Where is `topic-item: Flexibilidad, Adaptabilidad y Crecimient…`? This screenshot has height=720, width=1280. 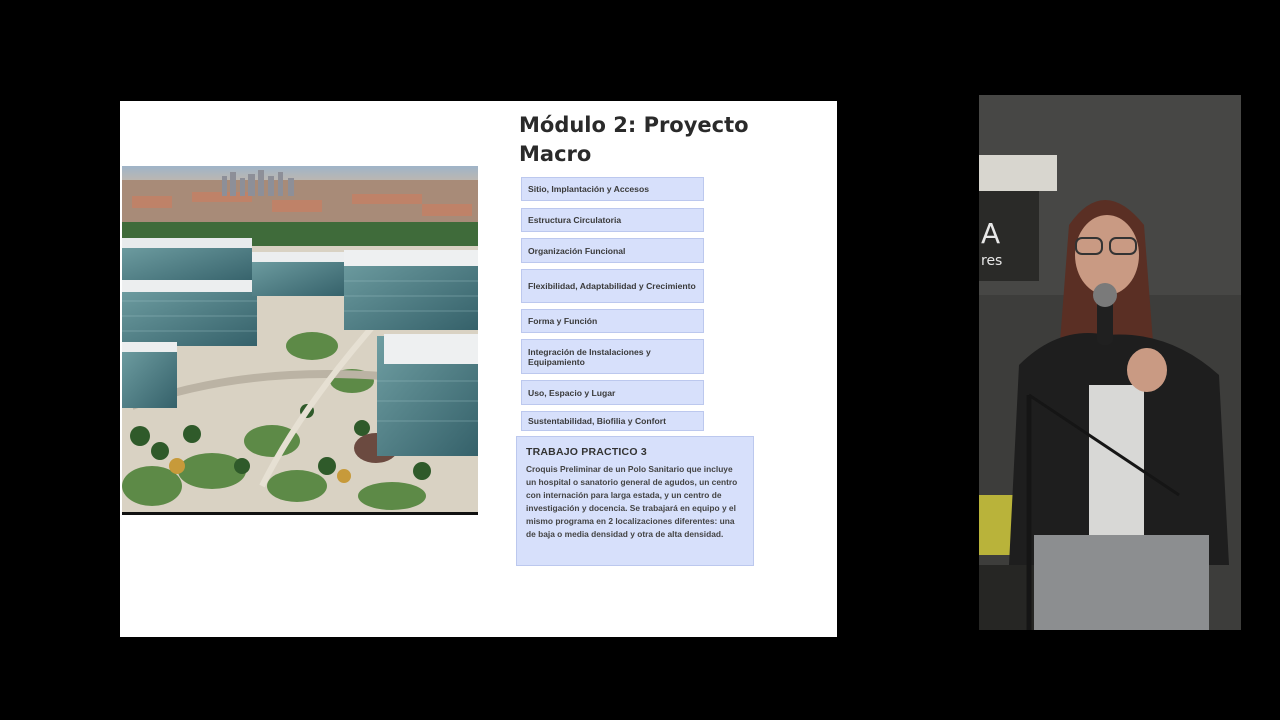 topic-item: Flexibilidad, Adaptabilidad y Crecimient… is located at coordinates (612, 286).